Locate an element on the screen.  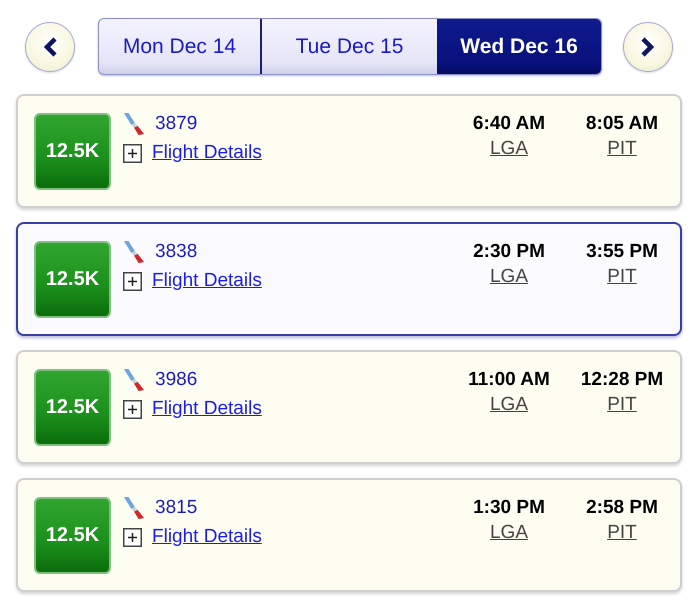
arrival-time: 8:05 AM is located at coordinates (622, 124).